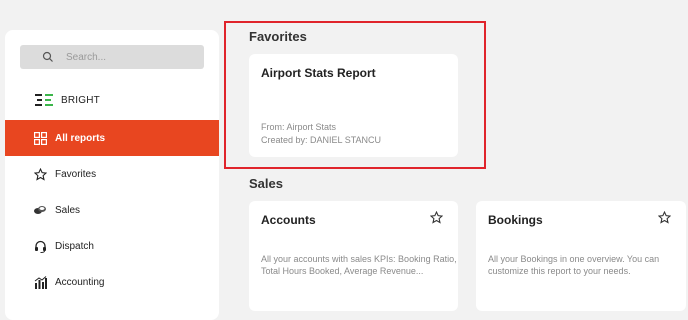 The image size is (688, 320). What do you see at coordinates (48, 57) in the screenshot?
I see `search-icon` at bounding box center [48, 57].